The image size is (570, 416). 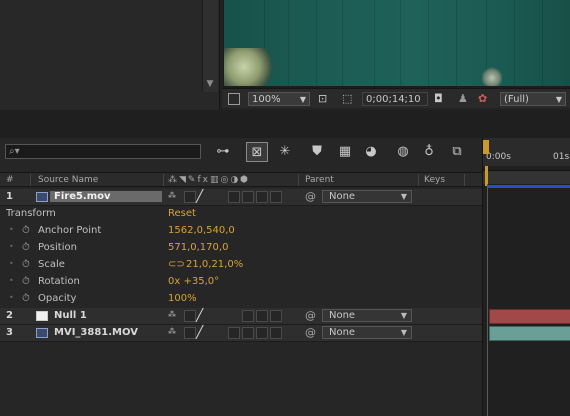 What do you see at coordinates (241, 197) in the screenshot?
I see `layer-row-1: 1 Fire5.mov ⁂ ╱ @ None ▼` at bounding box center [241, 197].